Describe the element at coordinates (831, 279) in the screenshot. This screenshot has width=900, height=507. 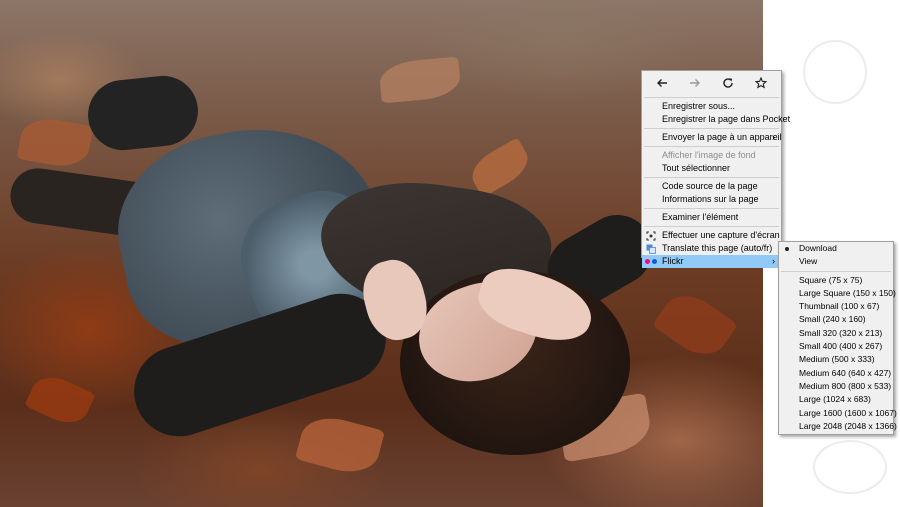
I see `menu-item-label: Square (75 x 75)` at that location.